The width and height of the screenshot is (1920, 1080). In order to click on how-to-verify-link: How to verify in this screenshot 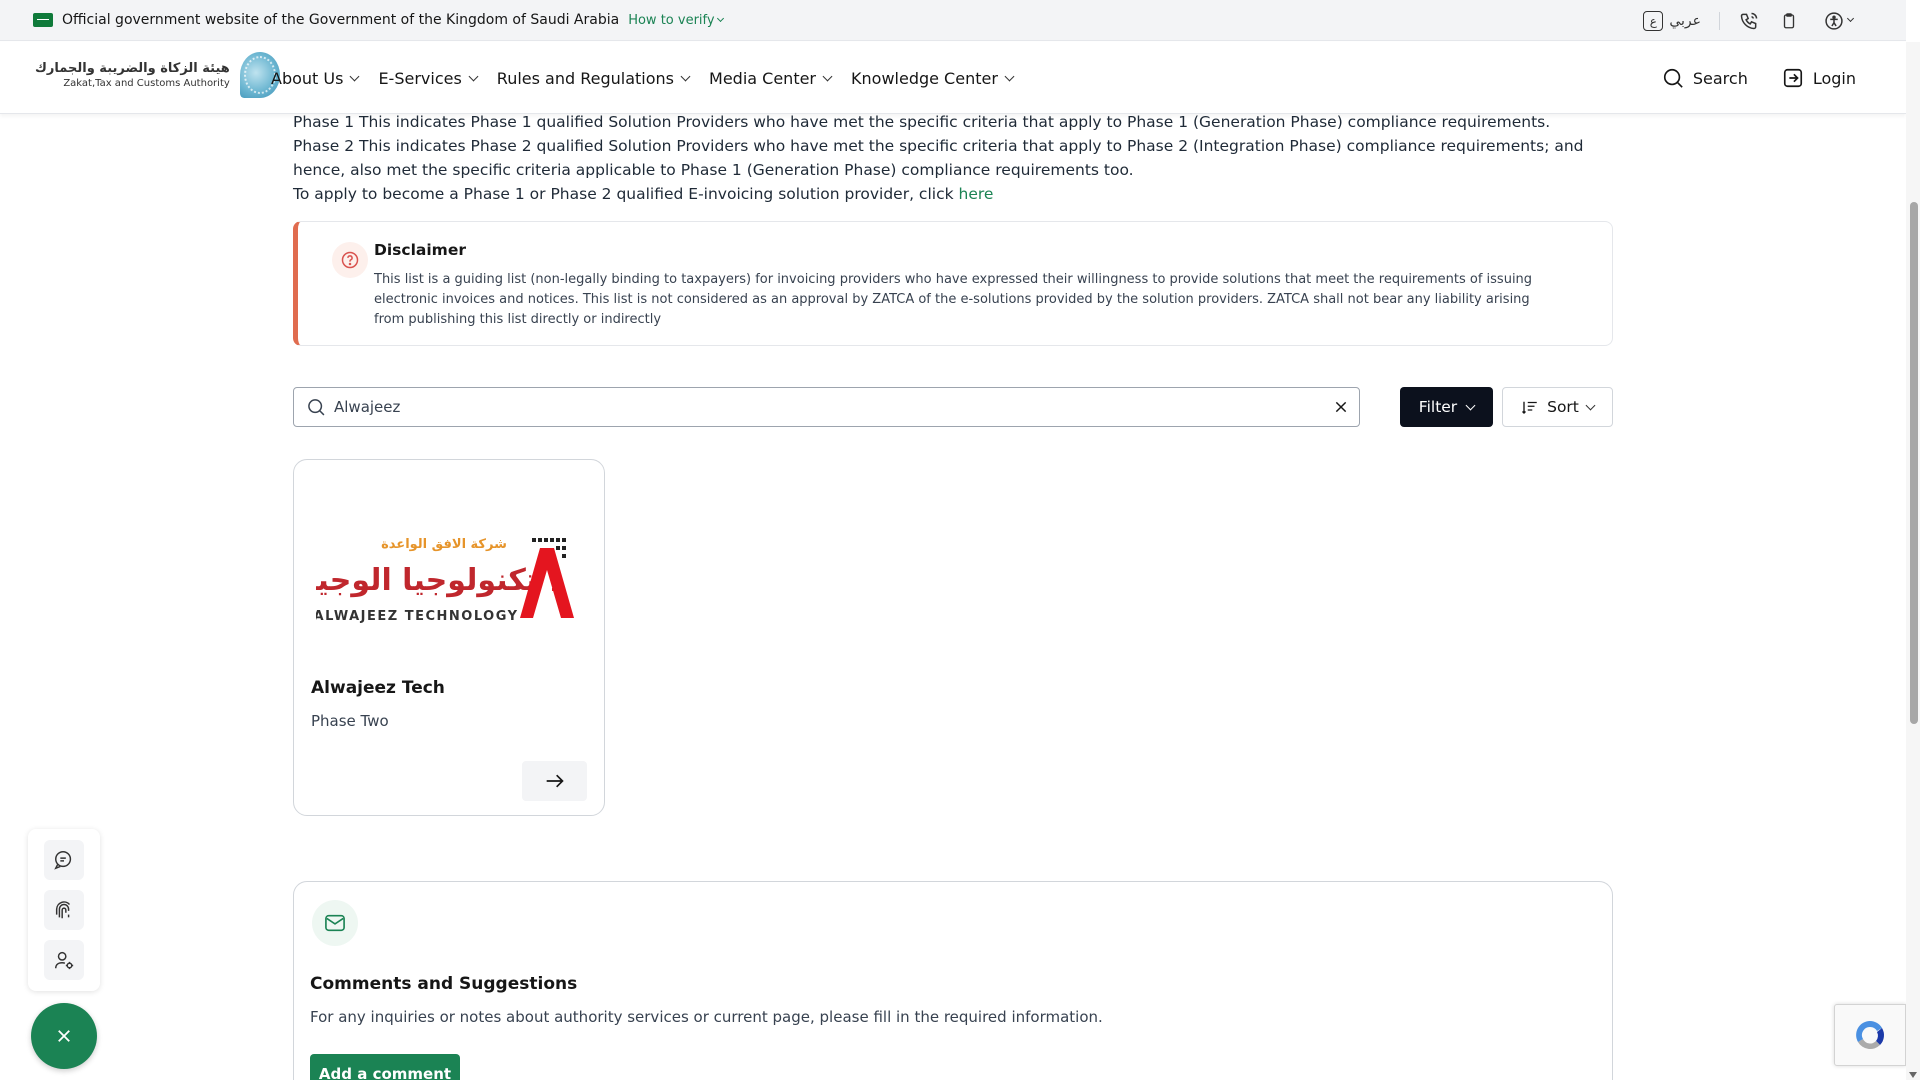, I will do `click(676, 20)`.